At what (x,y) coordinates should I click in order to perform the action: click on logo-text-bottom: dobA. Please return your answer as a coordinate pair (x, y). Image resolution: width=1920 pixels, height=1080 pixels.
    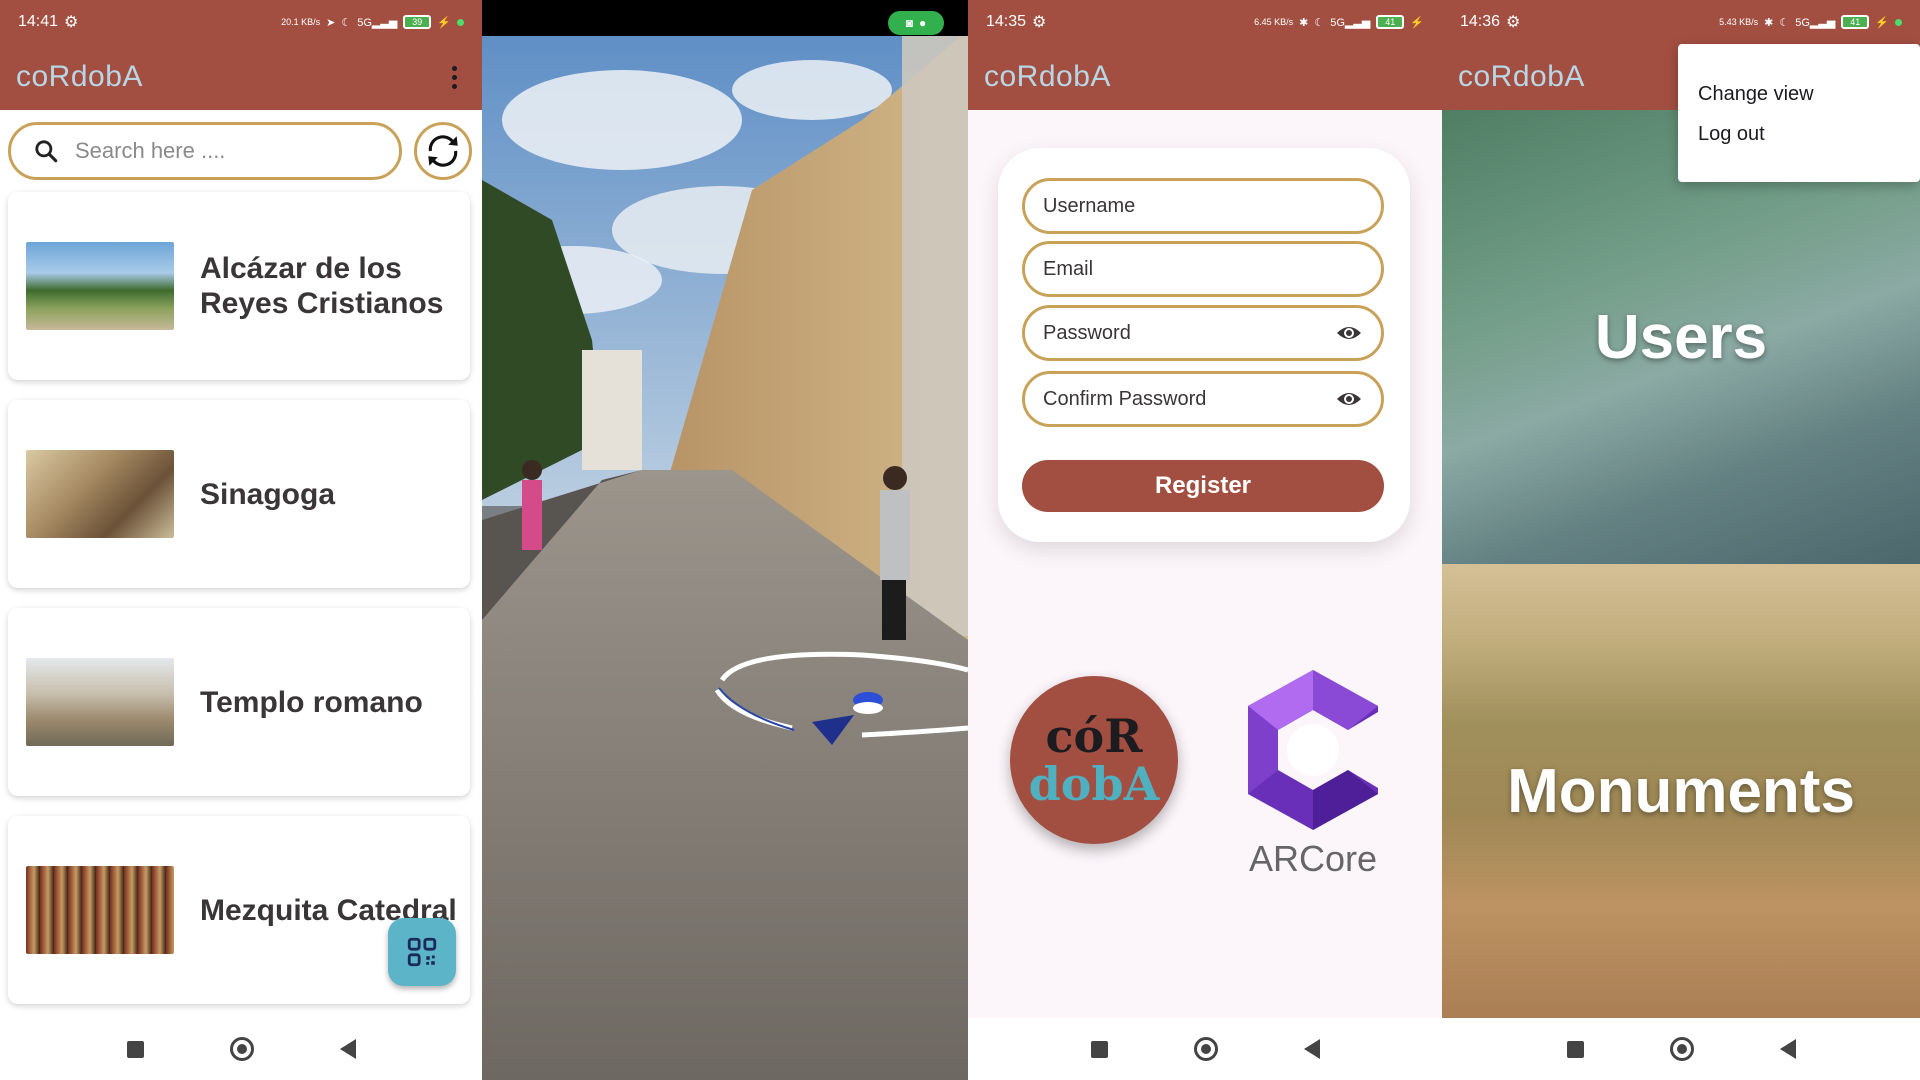
    Looking at the image, I should click on (1094, 784).